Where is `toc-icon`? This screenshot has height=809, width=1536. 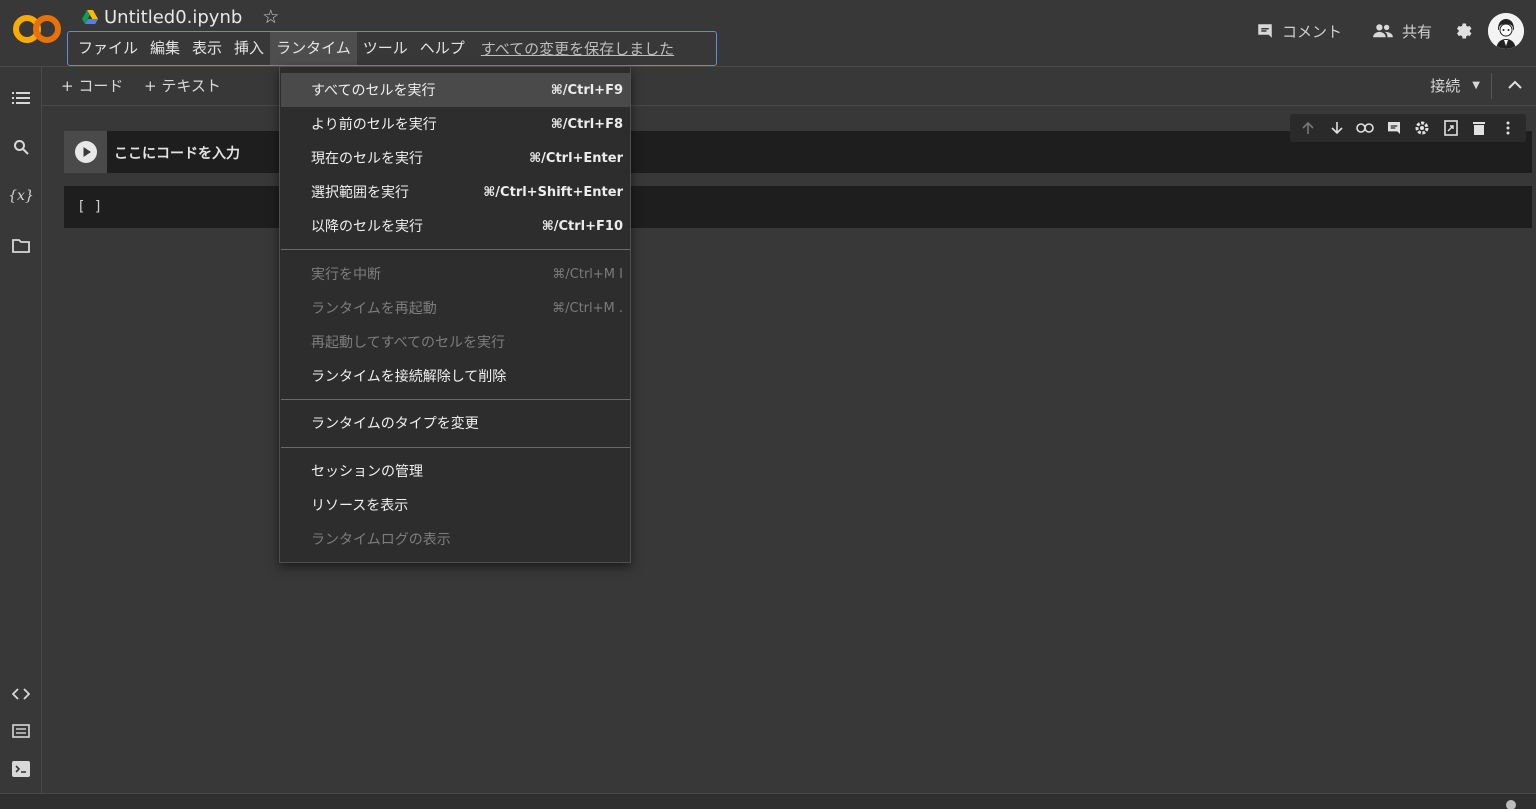 toc-icon is located at coordinates (21, 98).